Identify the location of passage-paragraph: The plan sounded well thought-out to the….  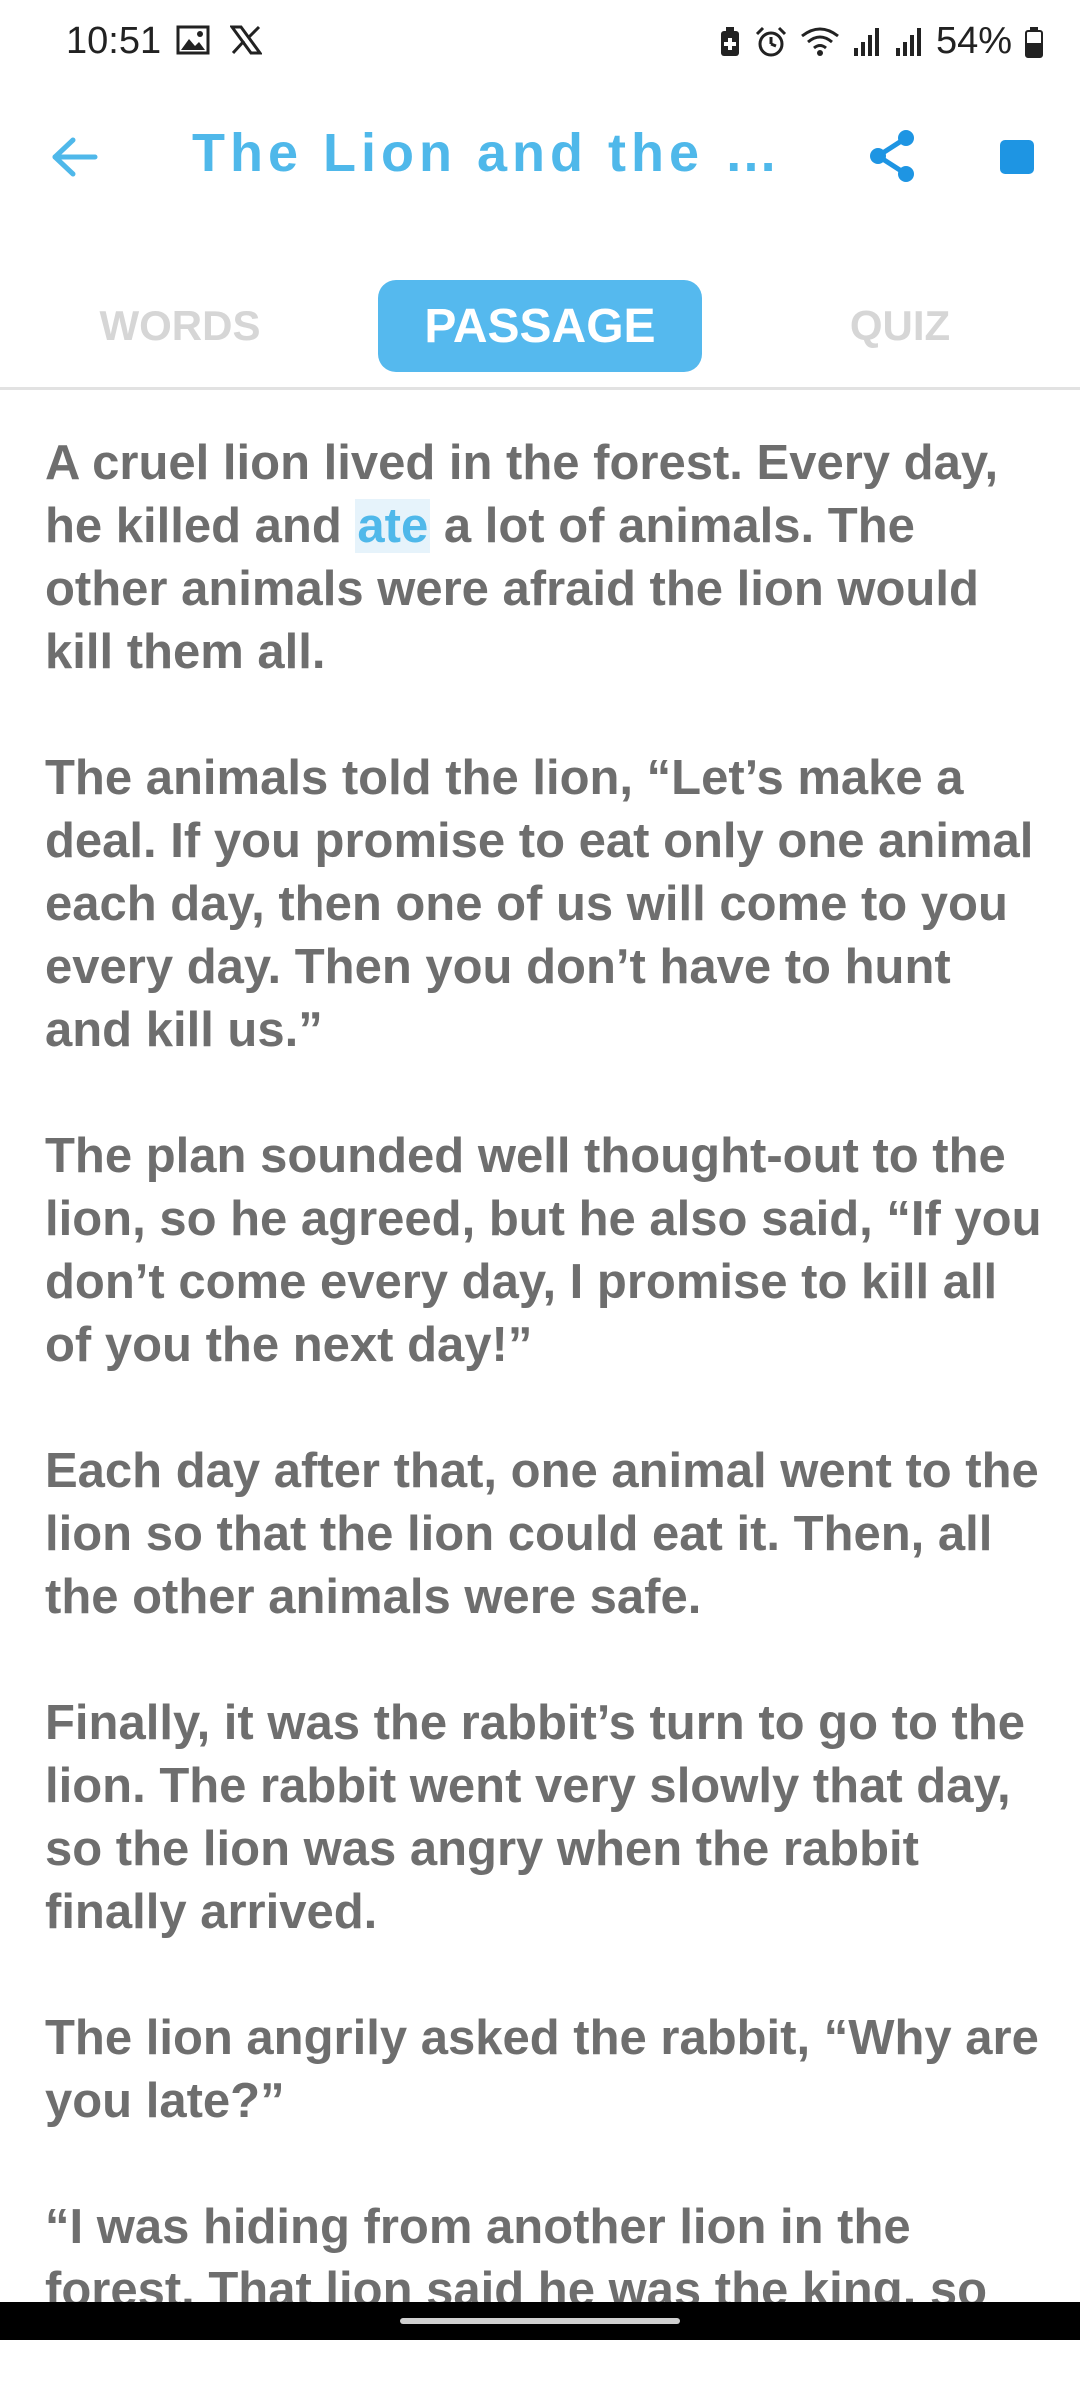
(545, 1251).